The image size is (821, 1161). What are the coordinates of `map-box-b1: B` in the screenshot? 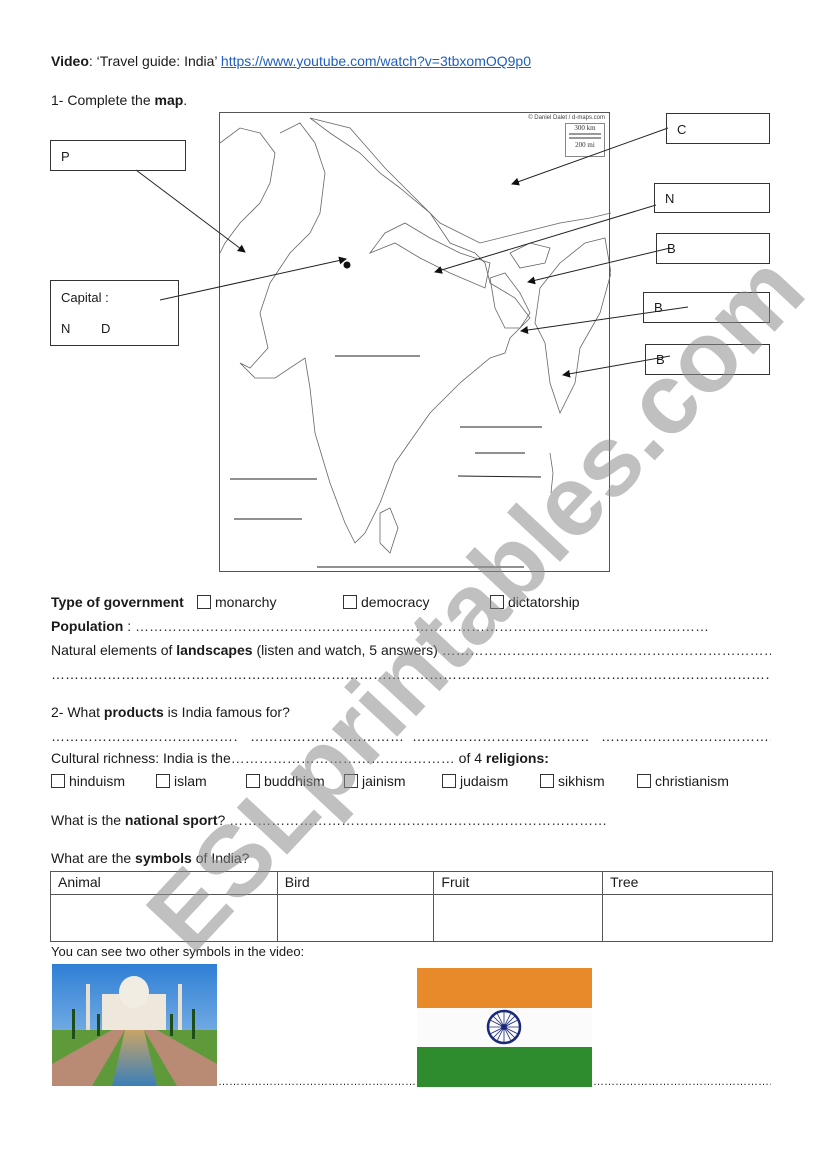 It's located at (713, 248).